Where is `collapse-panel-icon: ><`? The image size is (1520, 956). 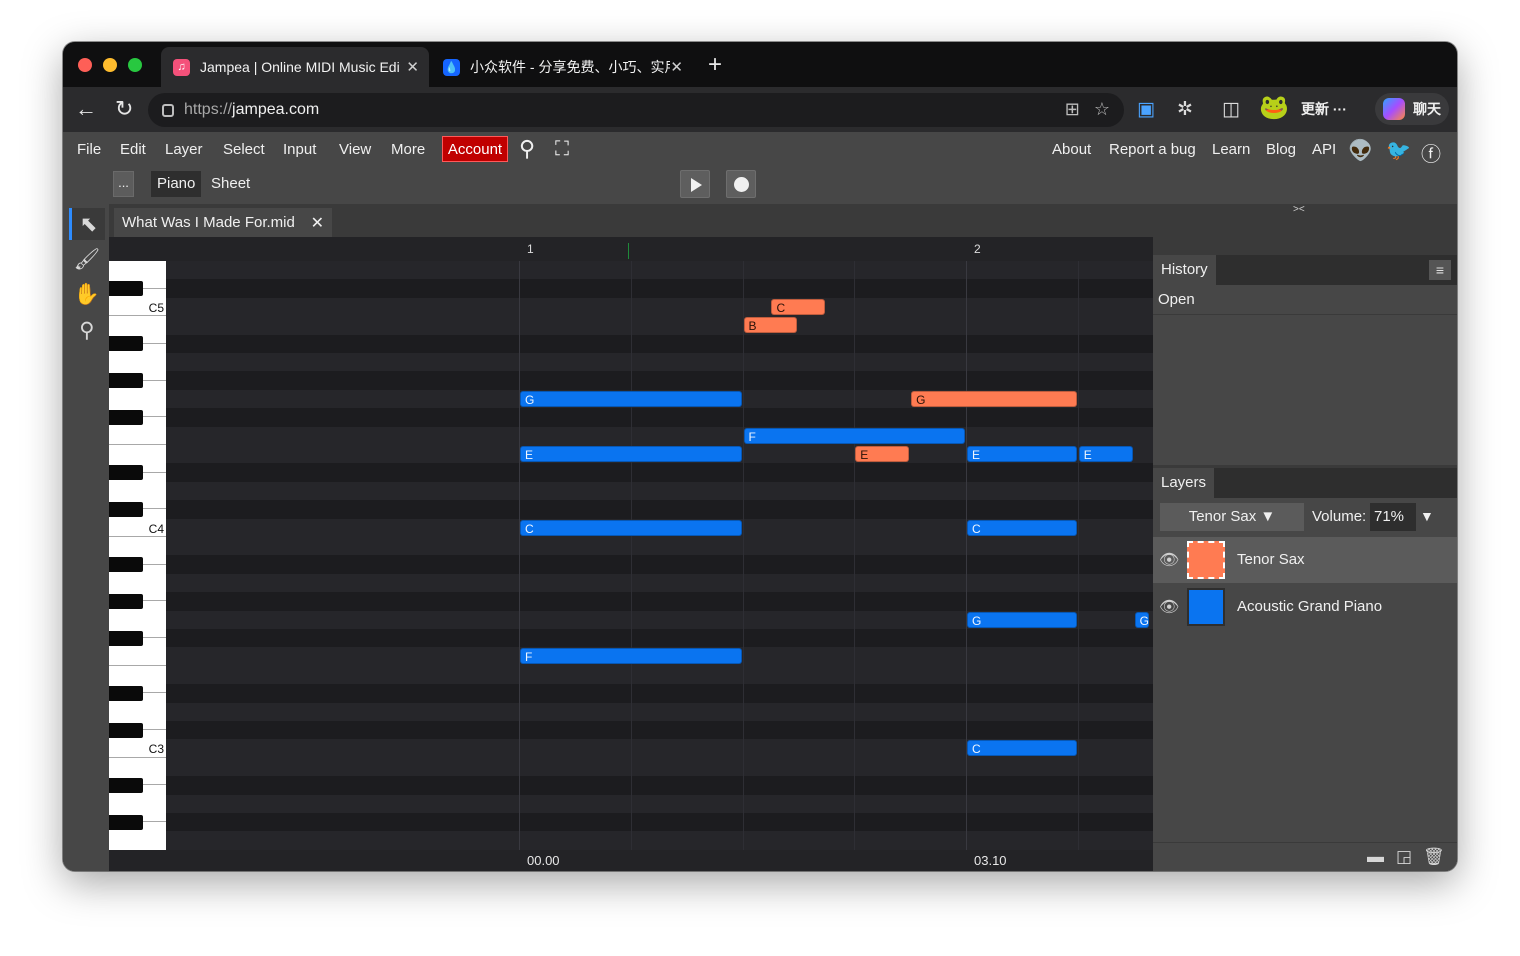 collapse-panel-icon: >< is located at coordinates (1299, 209).